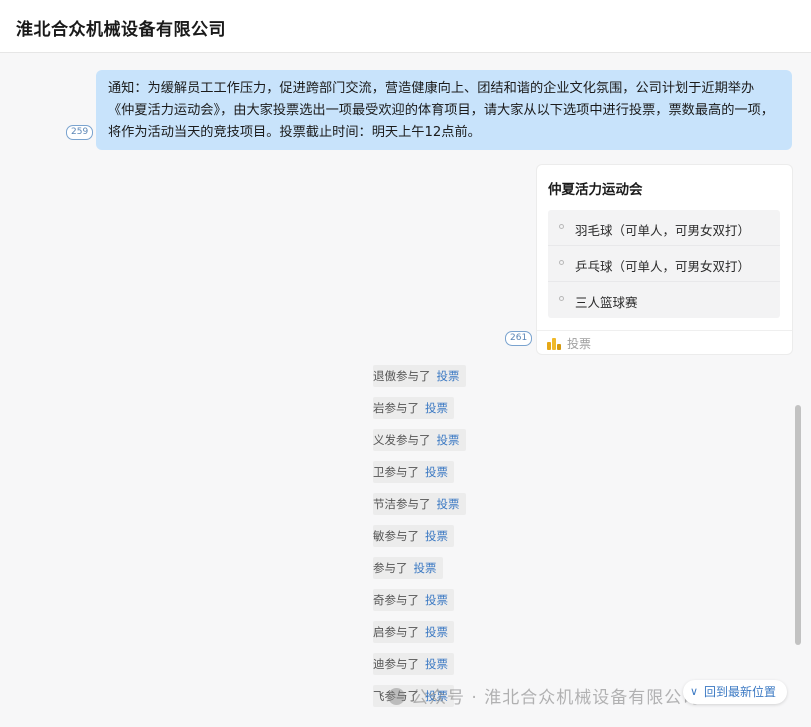 The height and width of the screenshot is (727, 811). I want to click on read-count-badge: 261, so click(519, 338).